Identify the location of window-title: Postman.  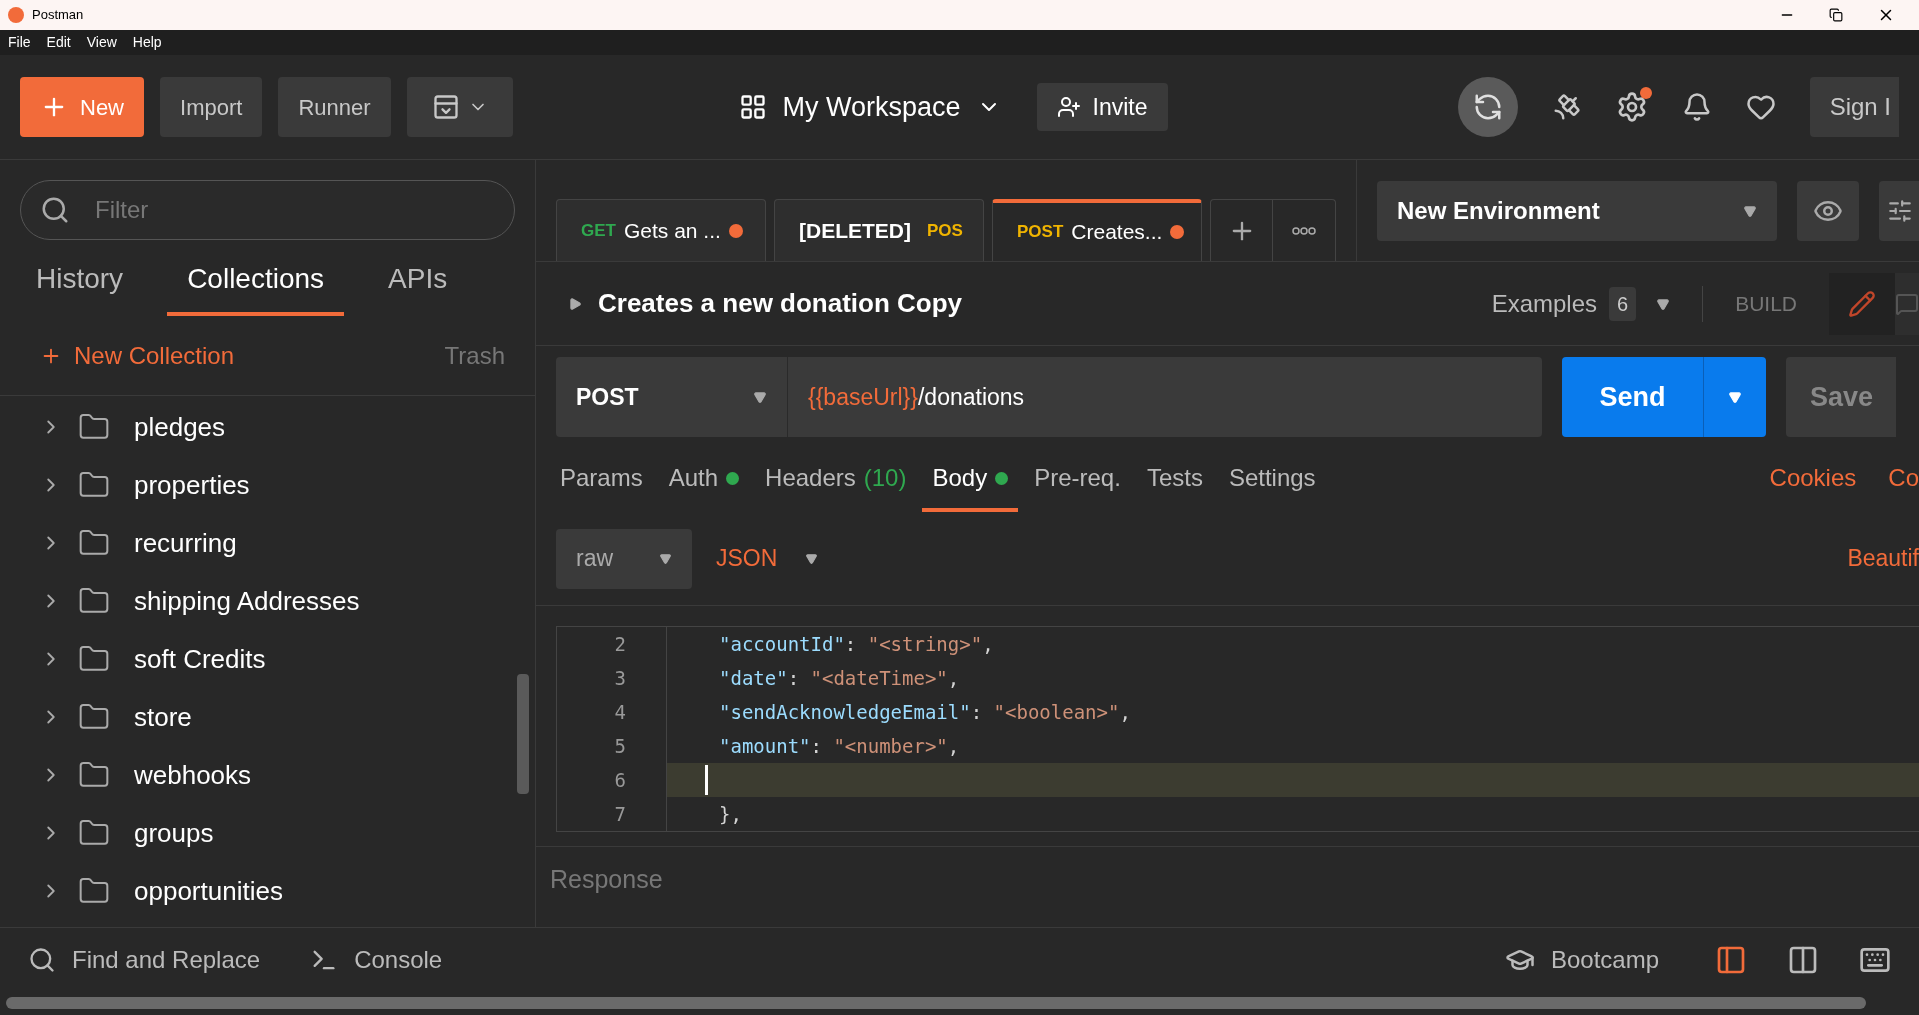
(58, 15).